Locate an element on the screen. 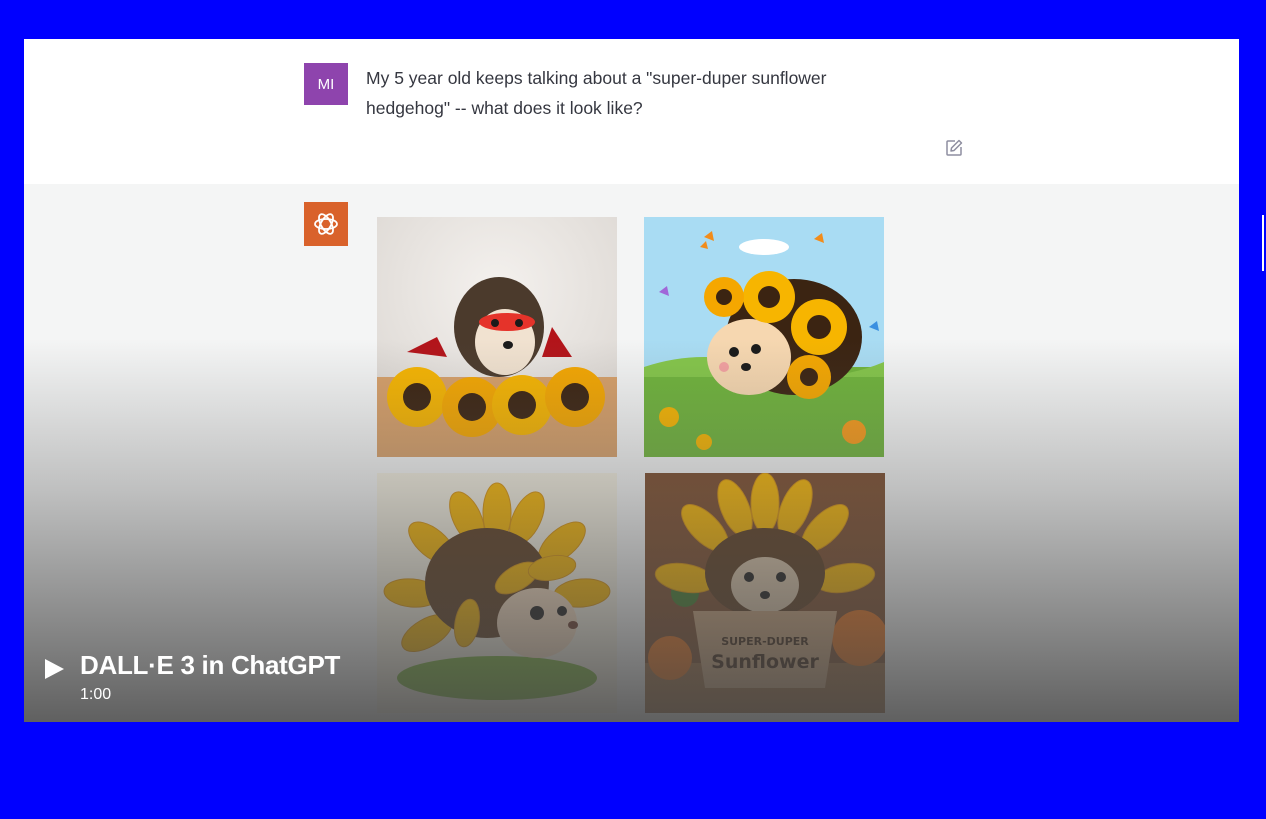  scrollbar is located at coordinates (1263, 243).